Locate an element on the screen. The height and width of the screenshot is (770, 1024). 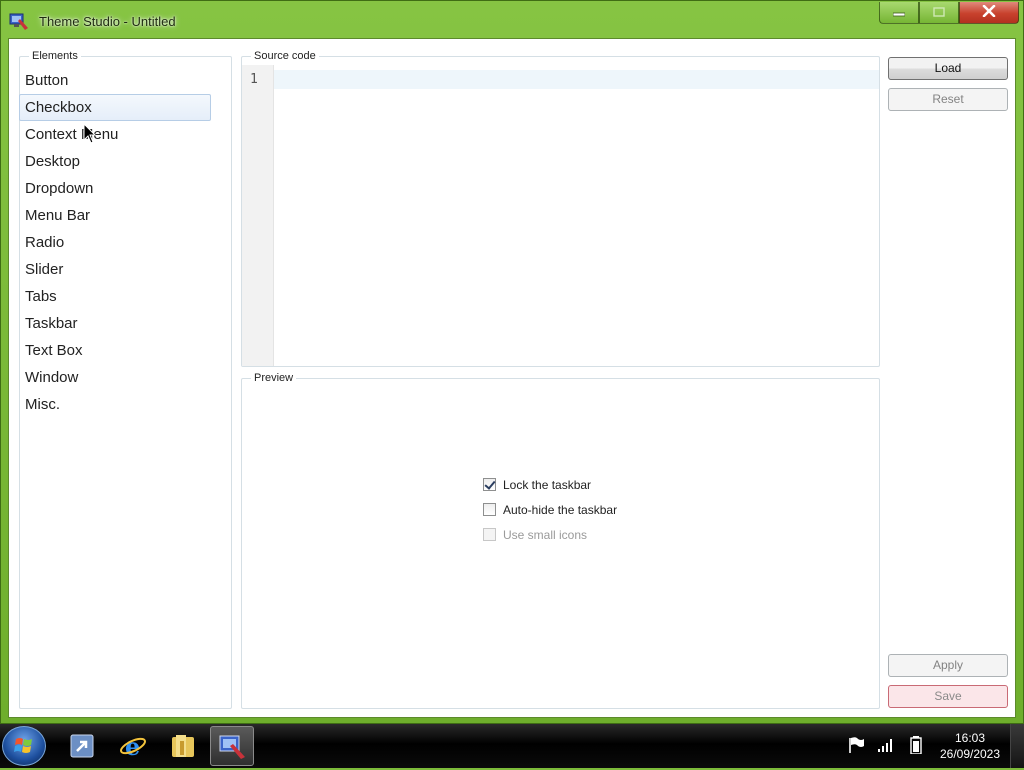
checkbox-label: Lock the taskbar is located at coordinates (547, 484).